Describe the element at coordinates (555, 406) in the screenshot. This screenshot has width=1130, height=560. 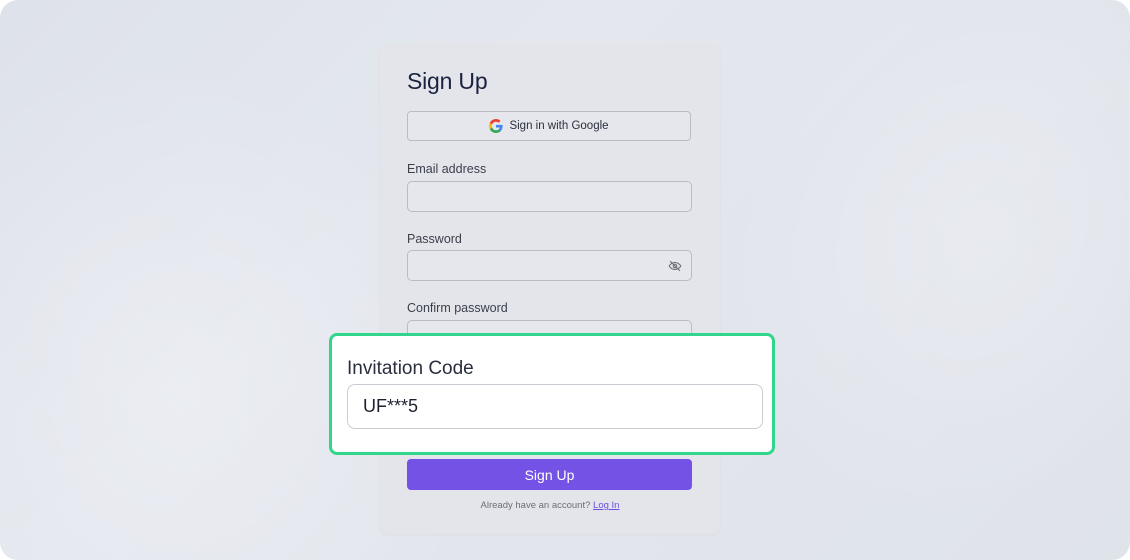
I see `invitation-code-input: UF***5` at that location.